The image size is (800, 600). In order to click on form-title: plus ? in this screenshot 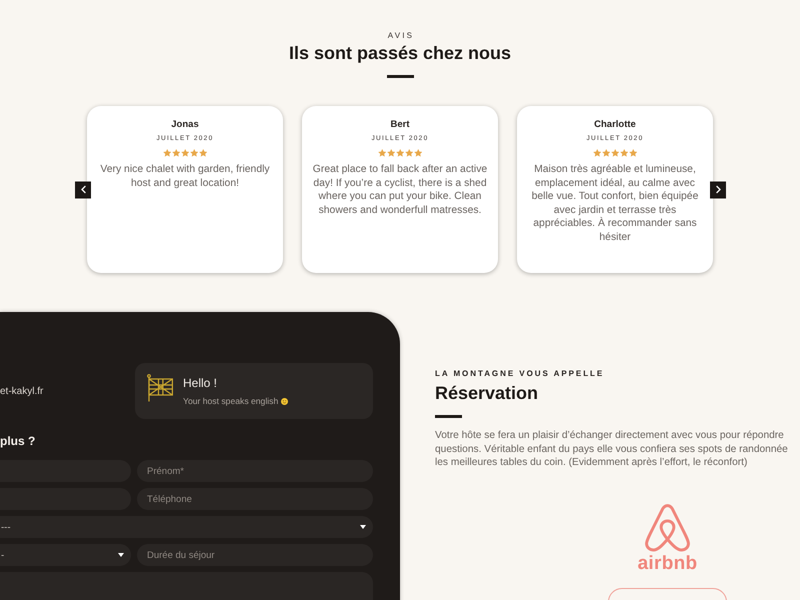, I will do `click(18, 441)`.